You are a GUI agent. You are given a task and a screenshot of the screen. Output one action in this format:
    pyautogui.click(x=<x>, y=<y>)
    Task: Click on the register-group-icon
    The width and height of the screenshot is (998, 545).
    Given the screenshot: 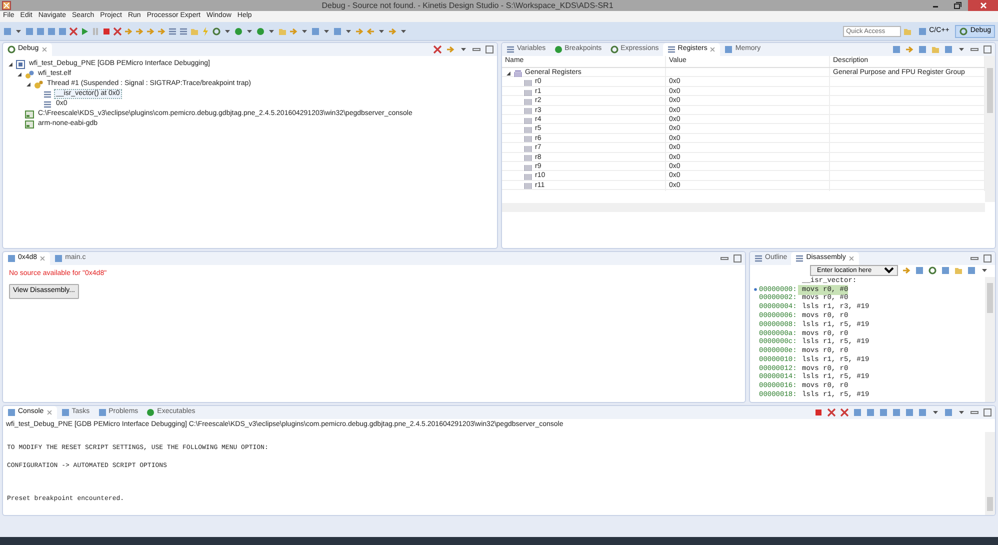 What is the action you would take?
    pyautogui.click(x=518, y=73)
    